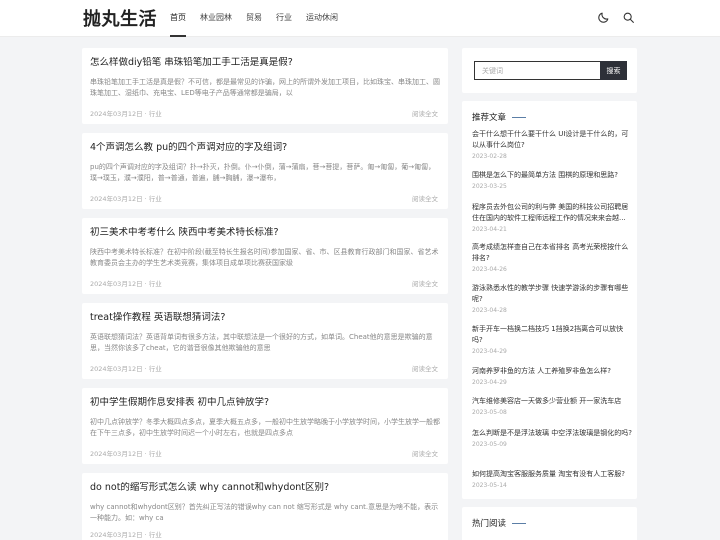 This screenshot has height=540, width=720. What do you see at coordinates (360, 18) in the screenshot?
I see `site-header: 抛丸生活 首页 林业园林 贸易 行业 运动休闲` at bounding box center [360, 18].